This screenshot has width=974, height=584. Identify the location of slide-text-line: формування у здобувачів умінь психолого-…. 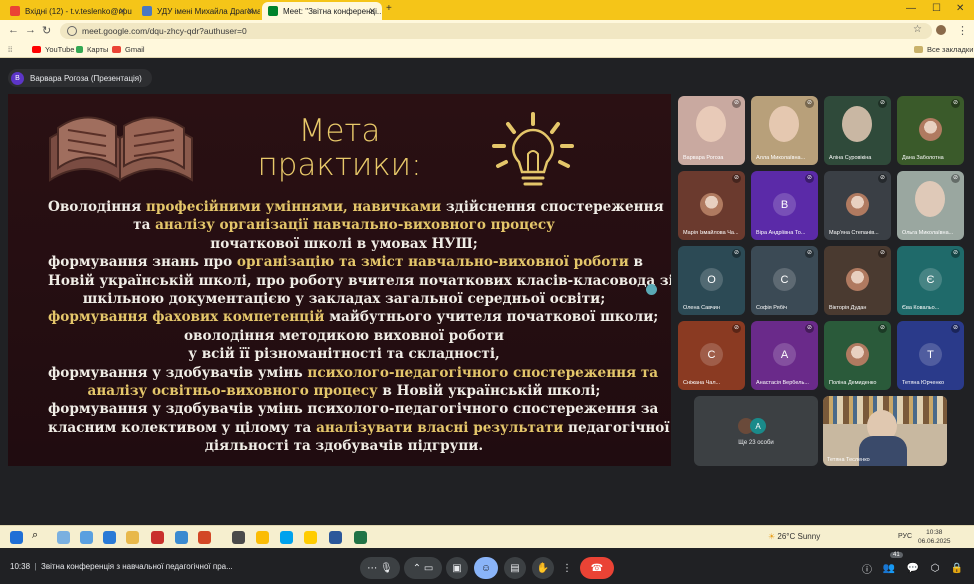
(353, 373).